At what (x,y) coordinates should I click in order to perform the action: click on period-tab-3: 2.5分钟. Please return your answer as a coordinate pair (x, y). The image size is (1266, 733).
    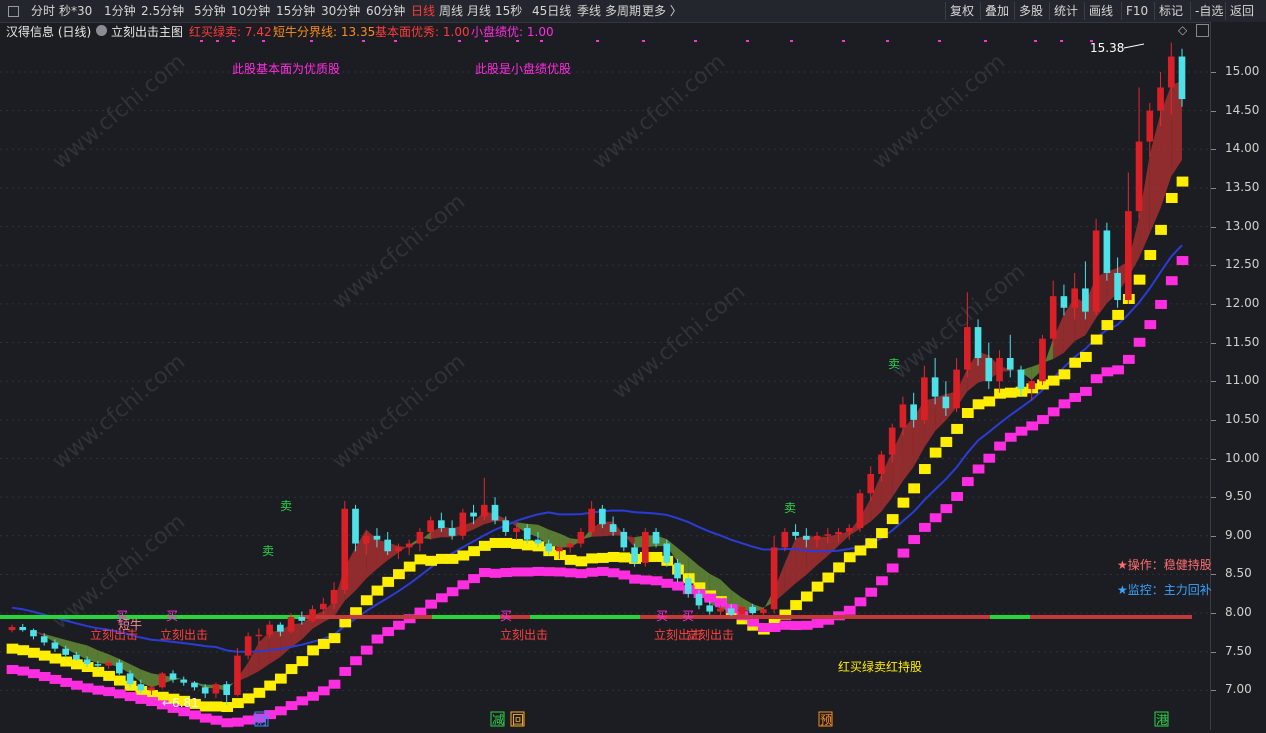
    Looking at the image, I should click on (162, 11).